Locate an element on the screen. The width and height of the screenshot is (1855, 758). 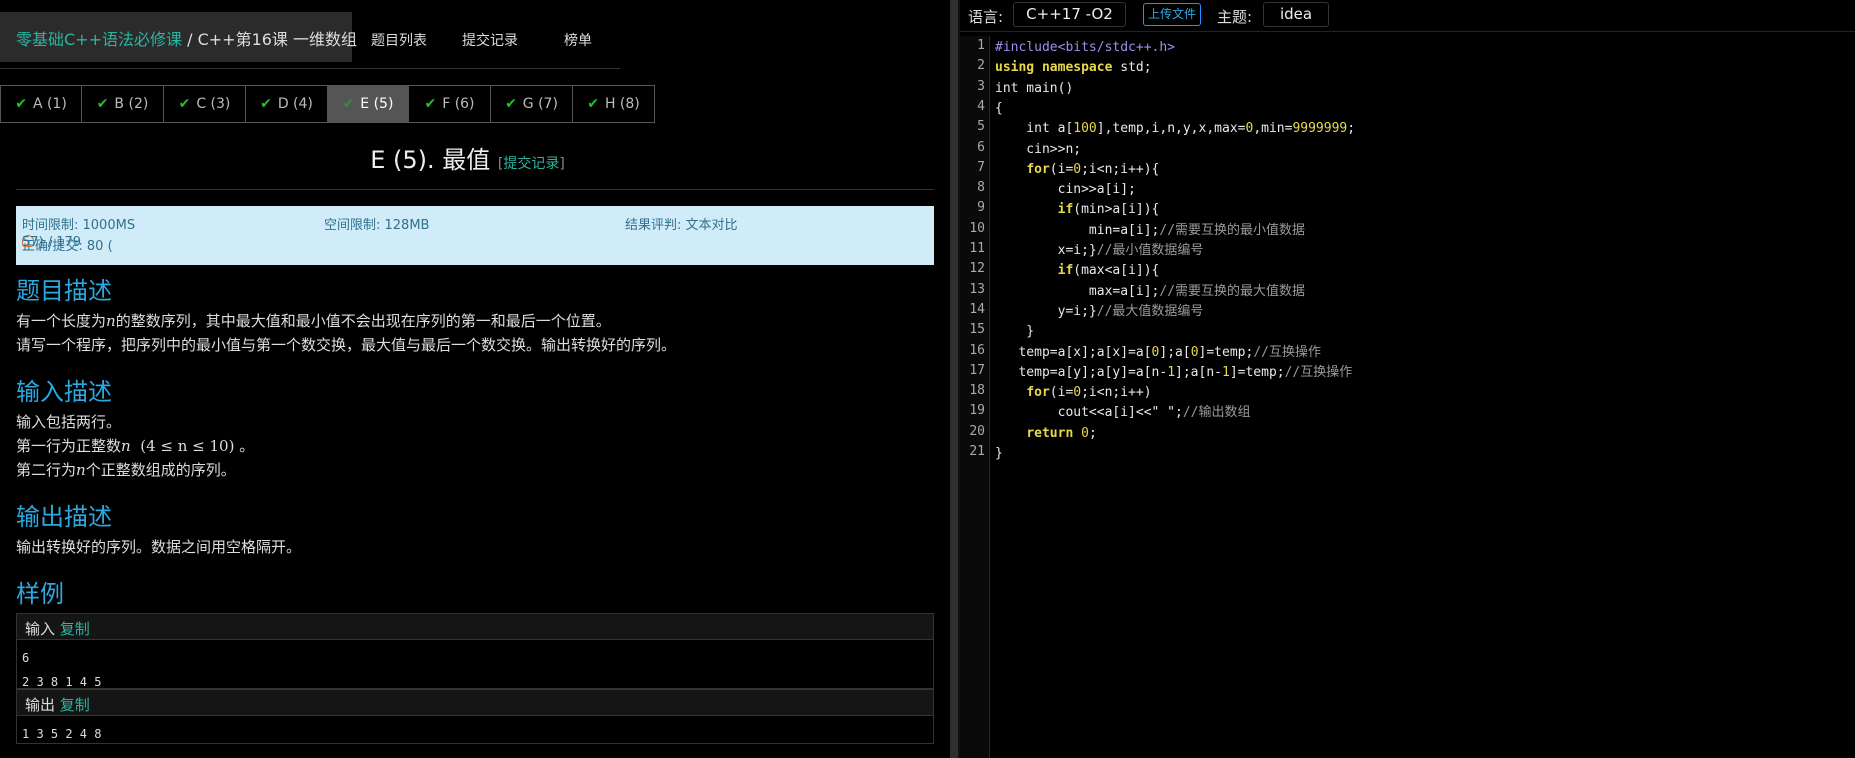
sample-heading: 样例 is located at coordinates (40, 594).